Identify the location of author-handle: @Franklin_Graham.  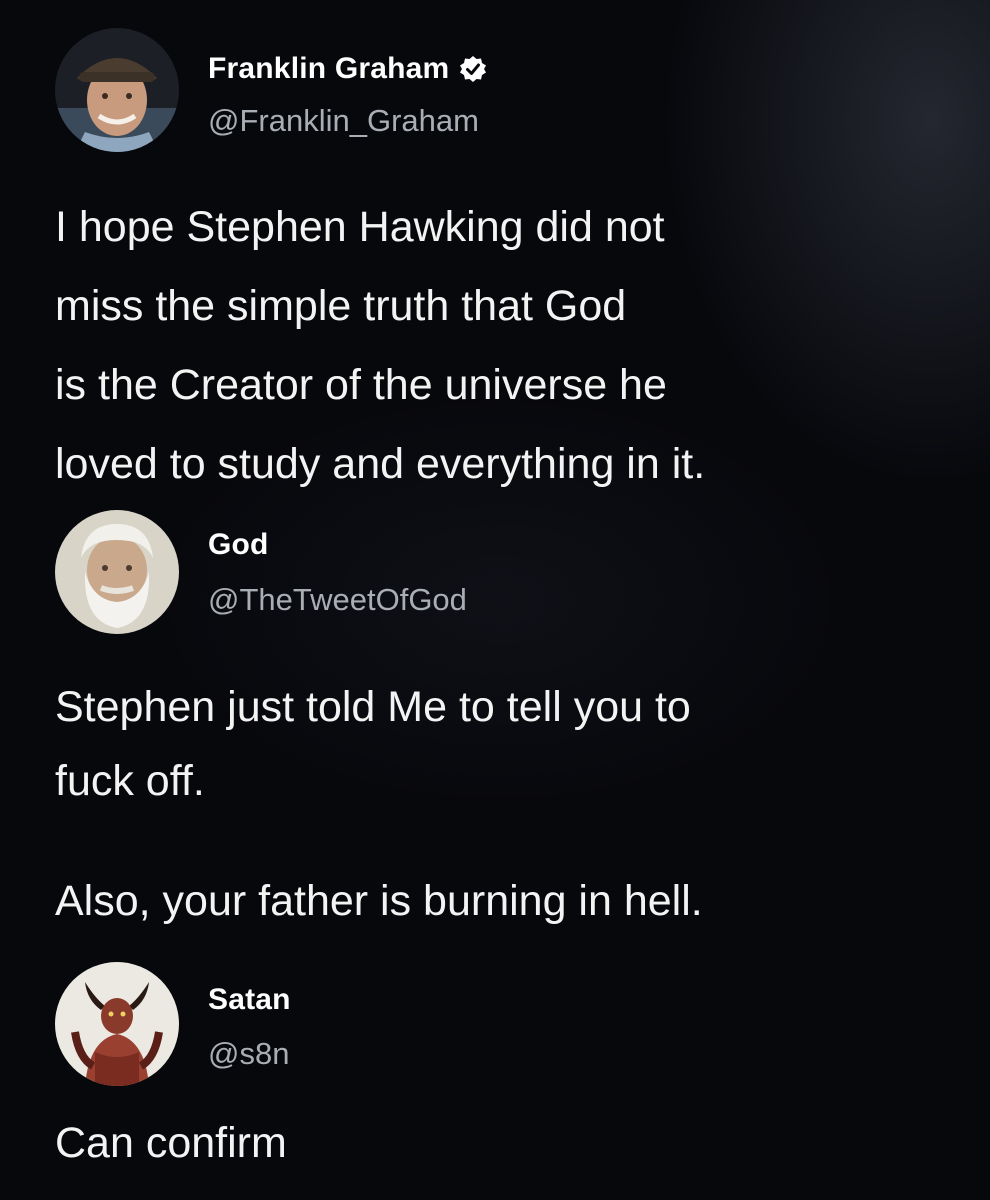
(343, 121).